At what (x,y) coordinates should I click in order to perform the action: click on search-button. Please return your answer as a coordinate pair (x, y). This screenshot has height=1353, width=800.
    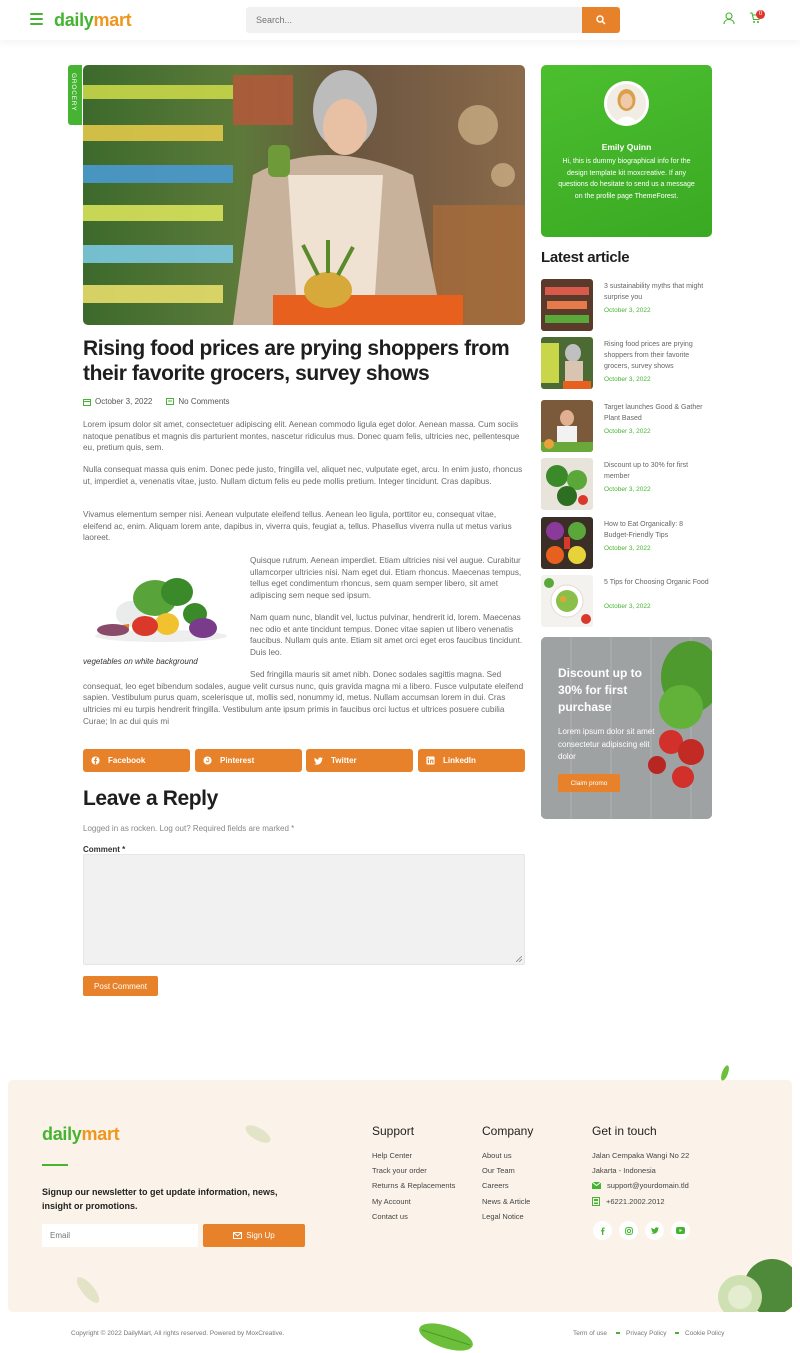
    Looking at the image, I should click on (601, 20).